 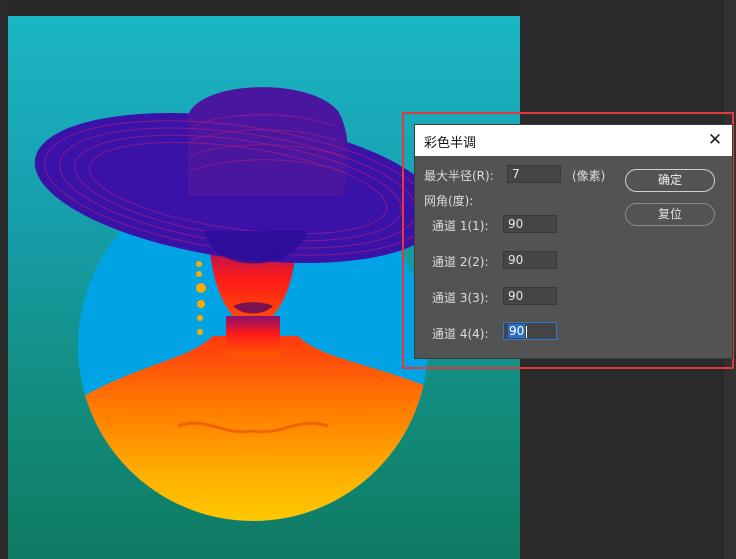 What do you see at coordinates (530, 296) in the screenshot?
I see `channel-3-input: 90` at bounding box center [530, 296].